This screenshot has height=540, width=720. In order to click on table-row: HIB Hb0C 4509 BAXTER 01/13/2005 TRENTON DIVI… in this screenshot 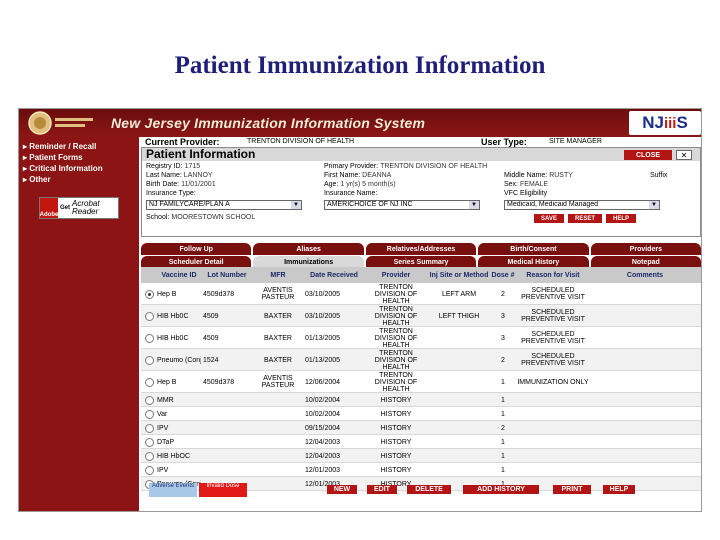, I will do `click(421, 338)`.